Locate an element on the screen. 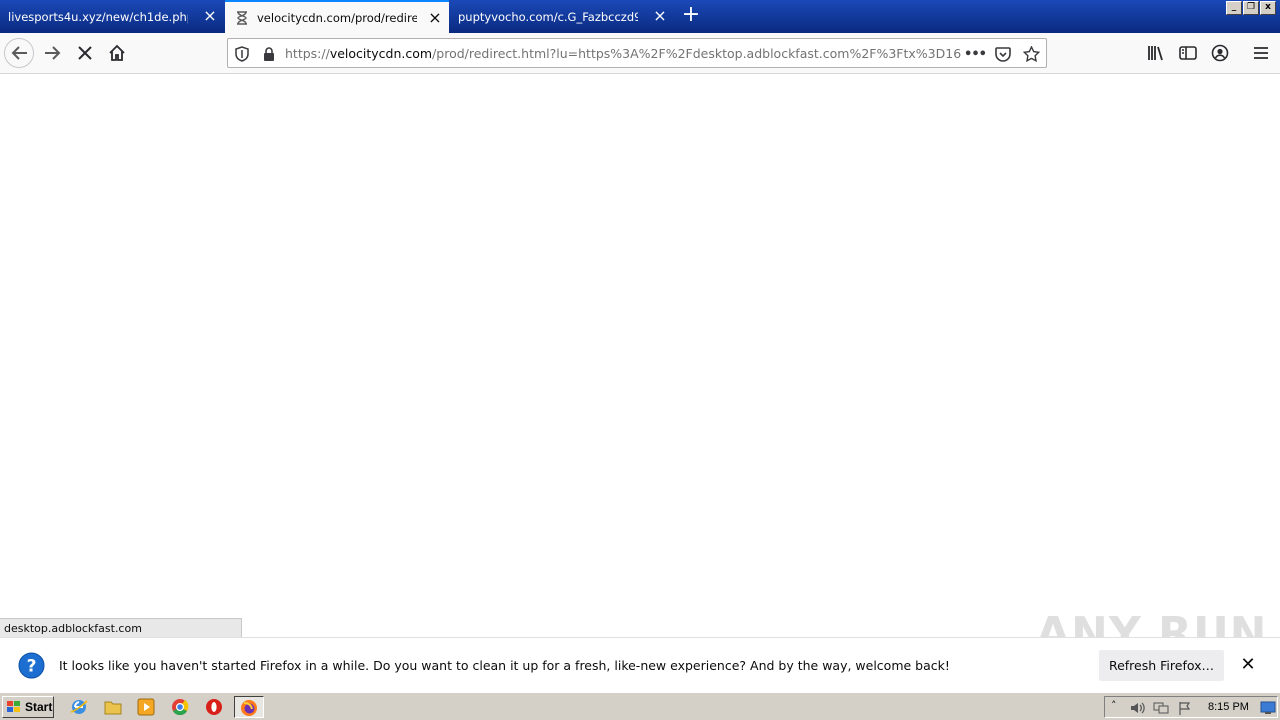  tab-label: puptyvocho.com/c.G_Fazbcczd9-kfag! is located at coordinates (548, 16).